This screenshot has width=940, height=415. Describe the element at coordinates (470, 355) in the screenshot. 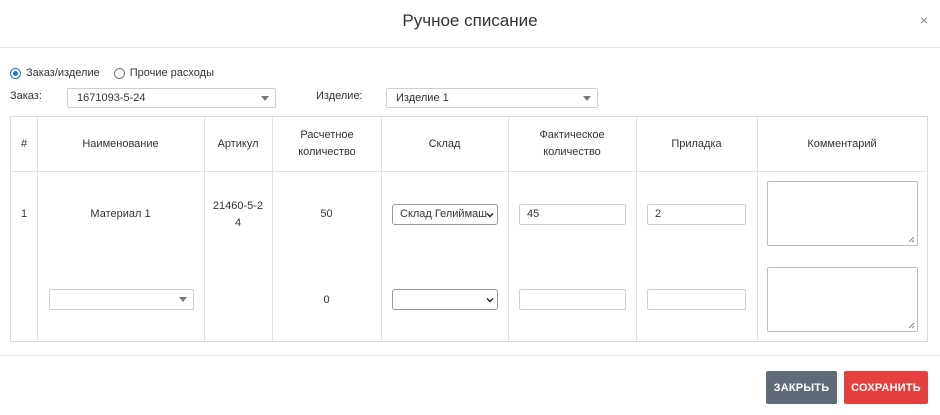

I see `footer-divider` at that location.